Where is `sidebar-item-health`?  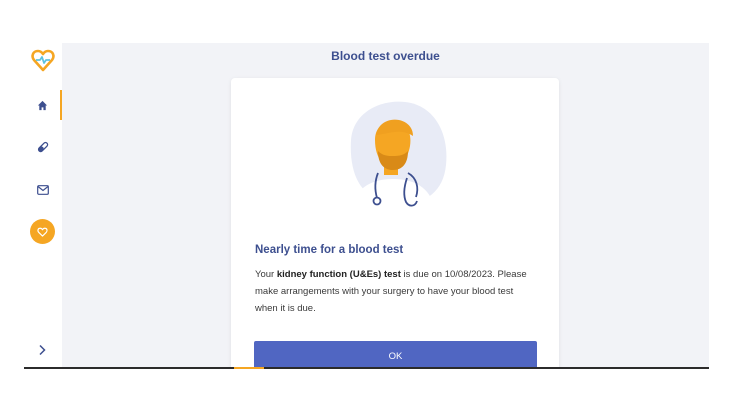 sidebar-item-health is located at coordinates (42, 231).